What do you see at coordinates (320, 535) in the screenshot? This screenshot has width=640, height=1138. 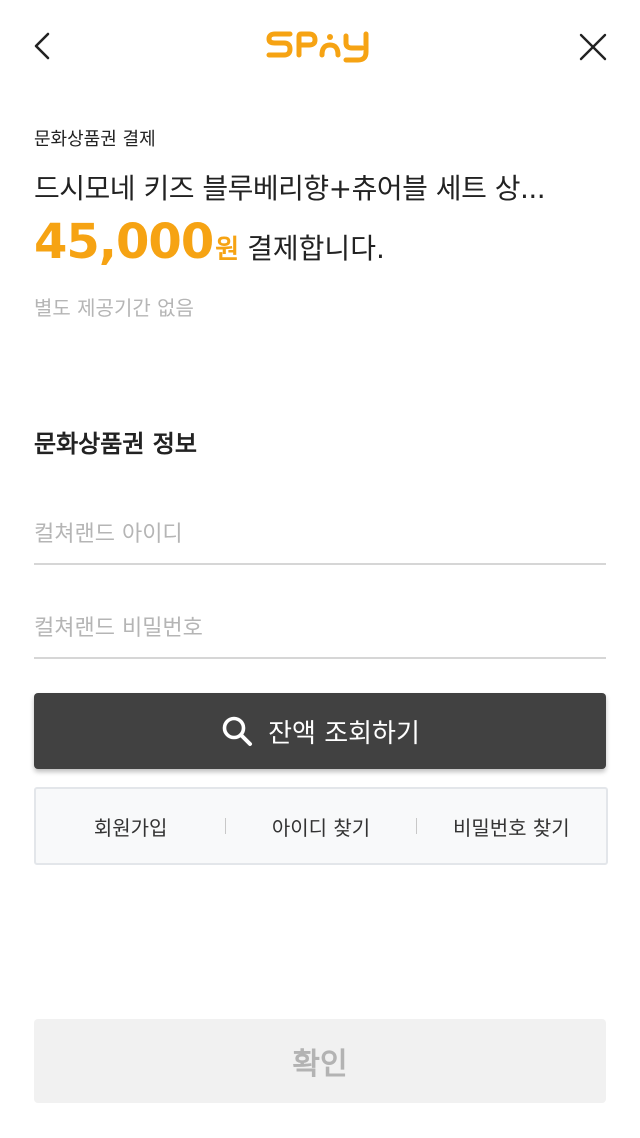 I see `cultureland-id-input` at bounding box center [320, 535].